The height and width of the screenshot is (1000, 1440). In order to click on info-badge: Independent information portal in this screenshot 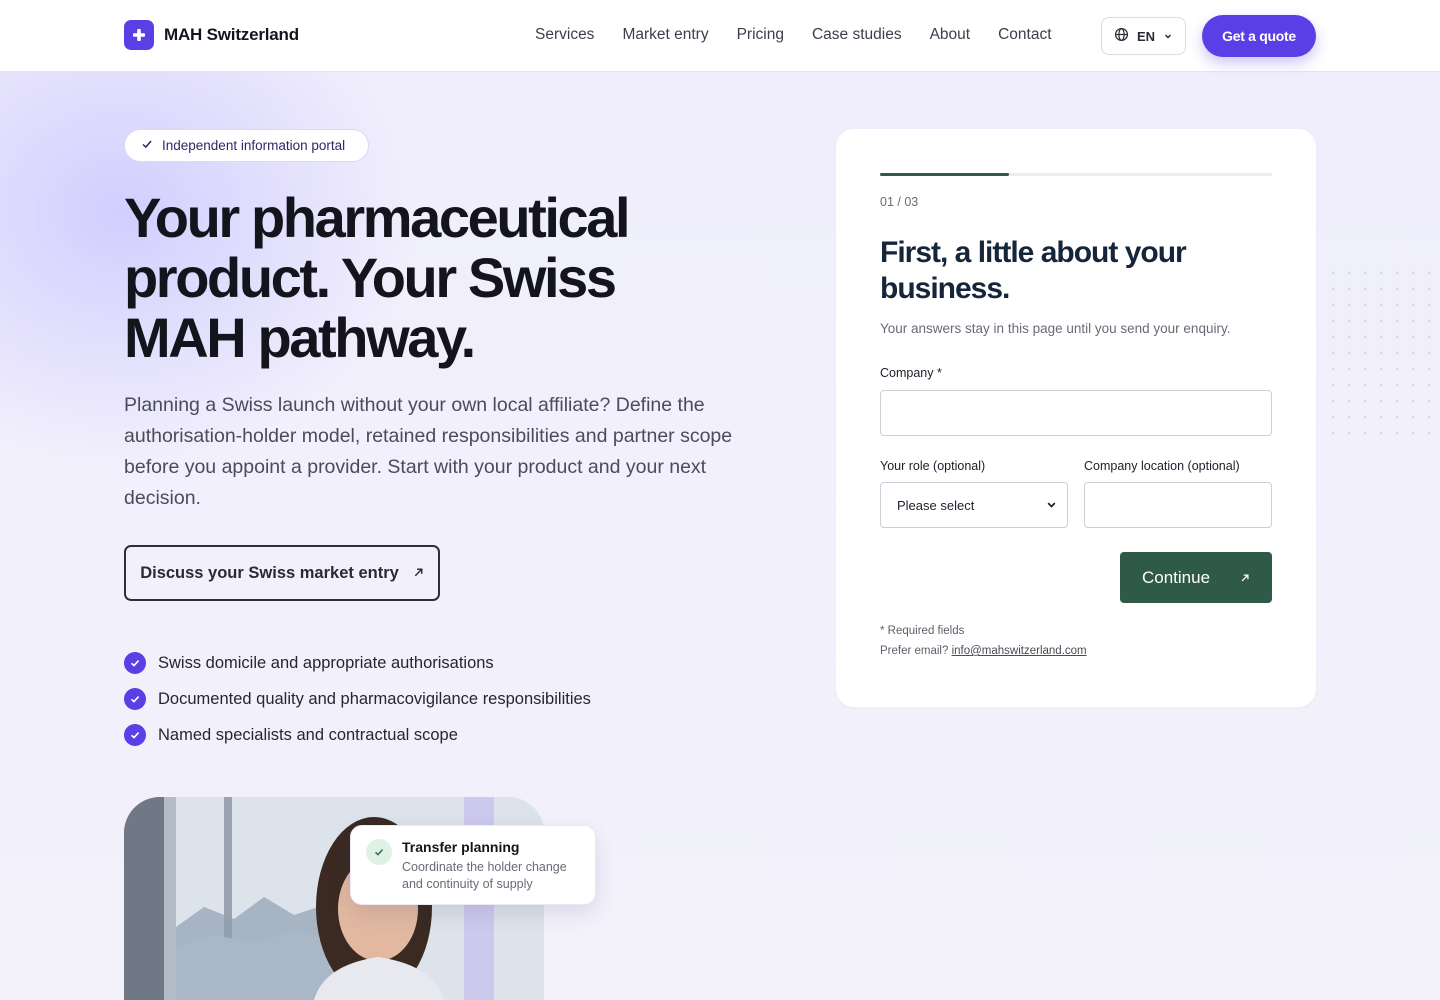, I will do `click(246, 145)`.